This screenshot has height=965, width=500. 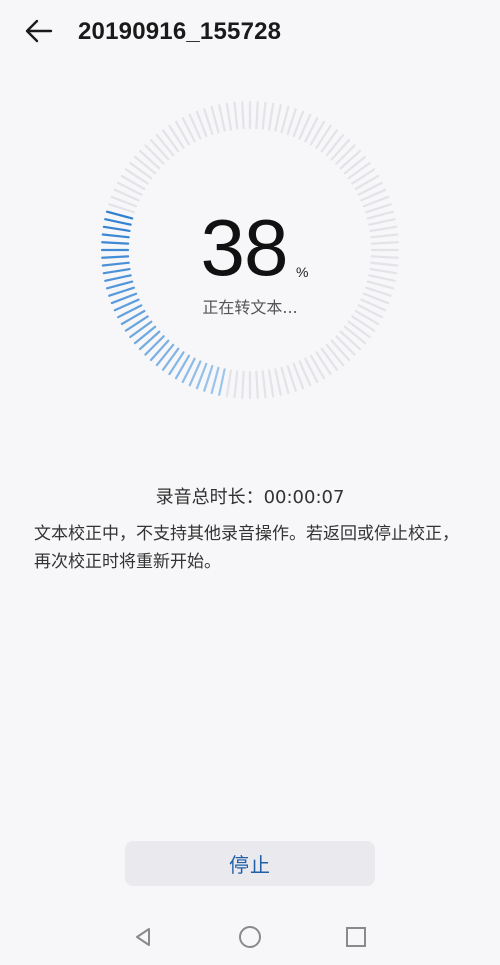 I want to click on nav-home-button, so click(x=250, y=937).